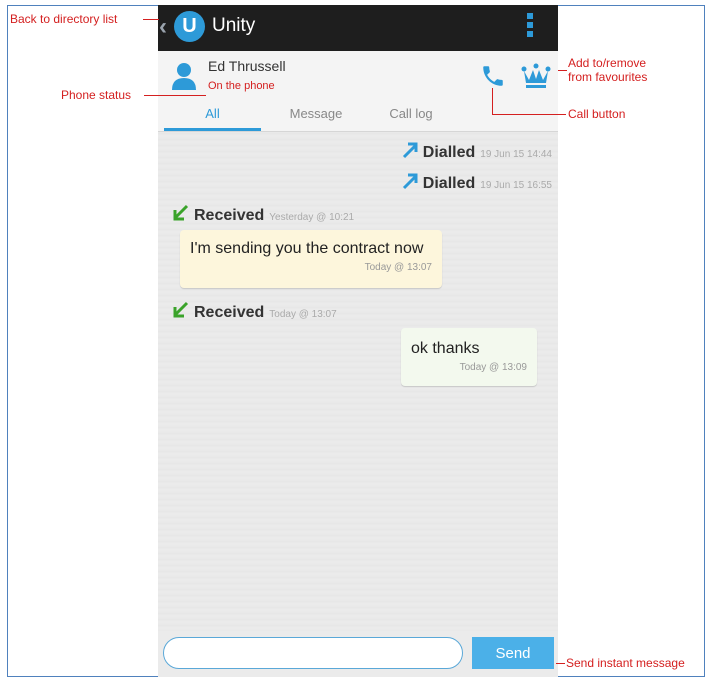 The image size is (710, 681). I want to click on annotation-phone-status-leader, so click(175, 95).